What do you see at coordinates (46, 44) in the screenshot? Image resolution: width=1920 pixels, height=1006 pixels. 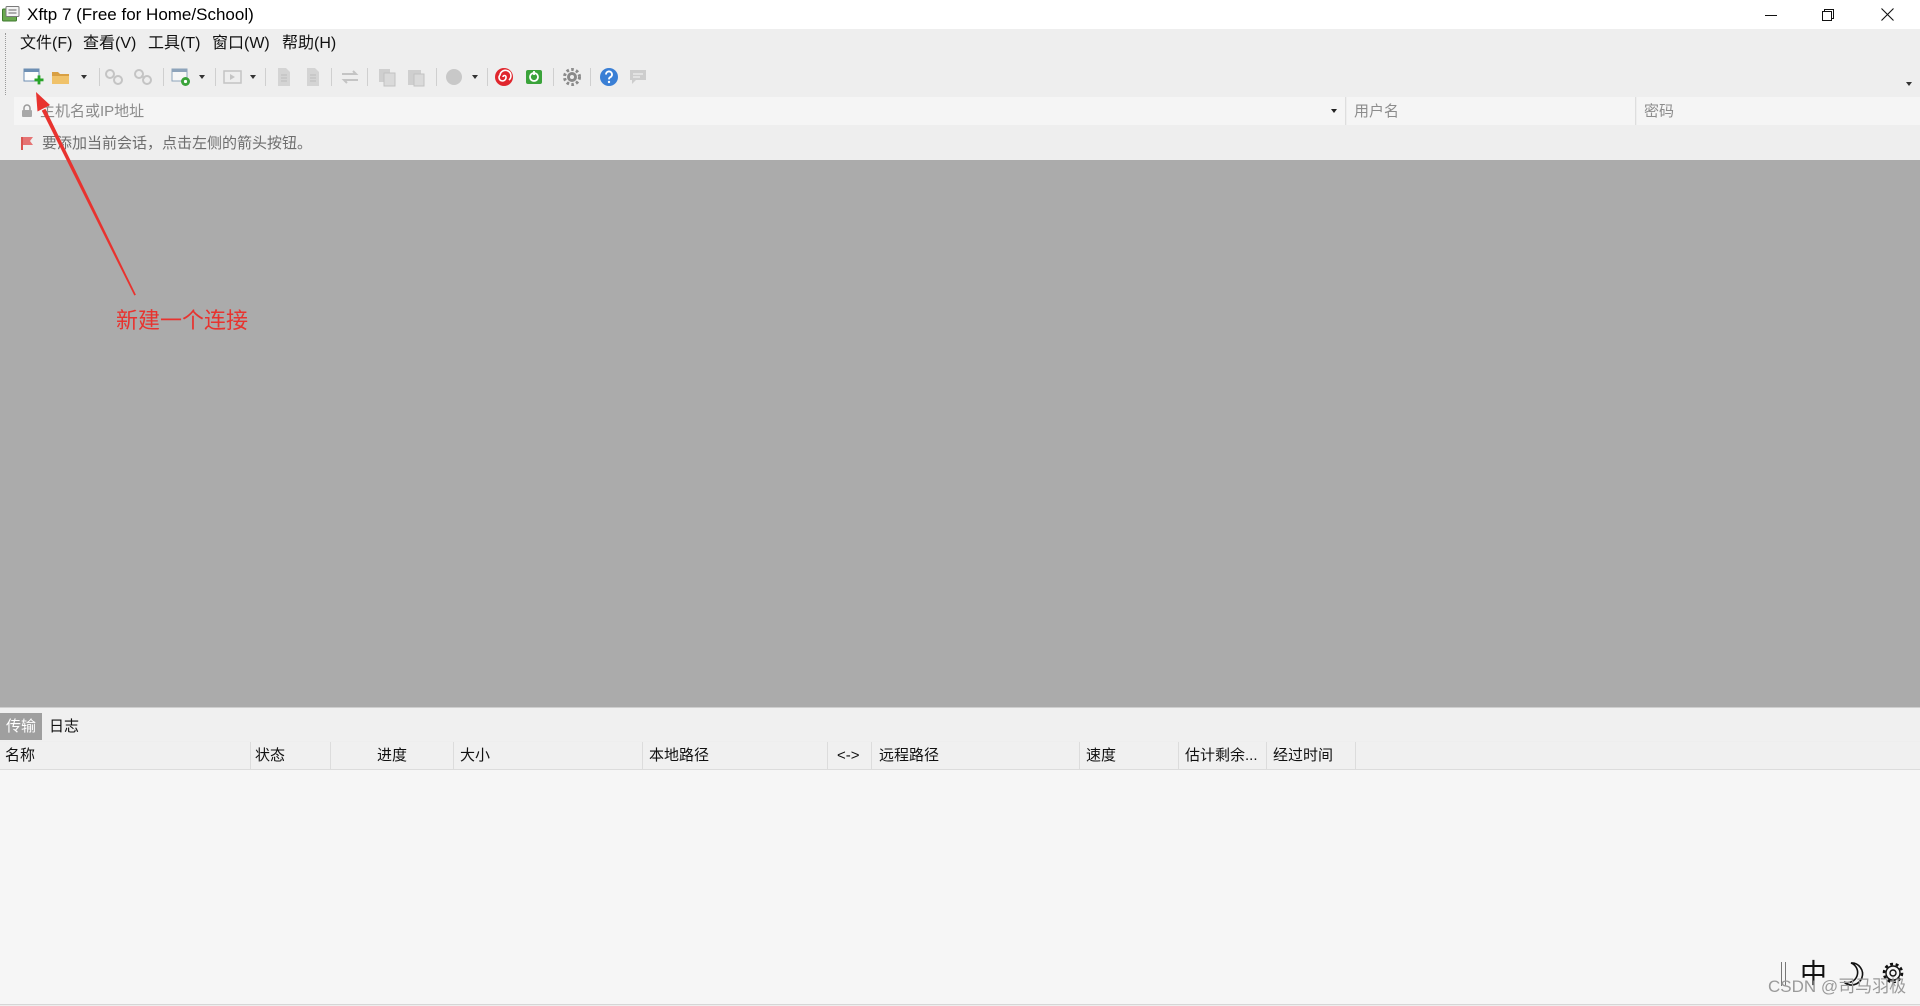 I see `menu-file: 文件(F)` at bounding box center [46, 44].